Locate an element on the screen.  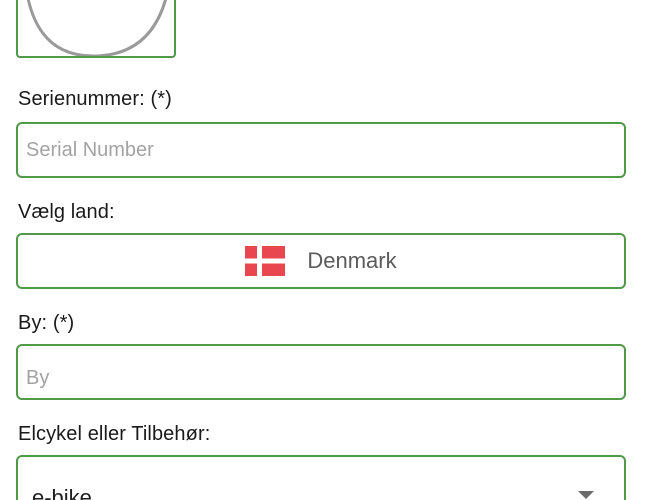
country-label: Vælg land: is located at coordinates (66, 212).